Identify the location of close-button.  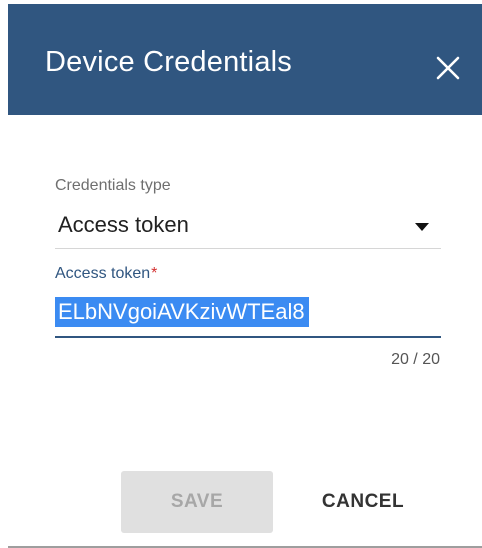
(448, 68).